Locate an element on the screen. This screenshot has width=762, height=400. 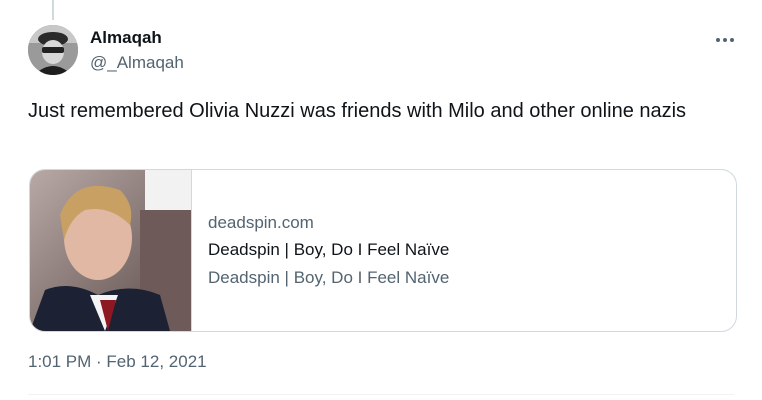
more-horizontal-icon is located at coordinates (718, 40).